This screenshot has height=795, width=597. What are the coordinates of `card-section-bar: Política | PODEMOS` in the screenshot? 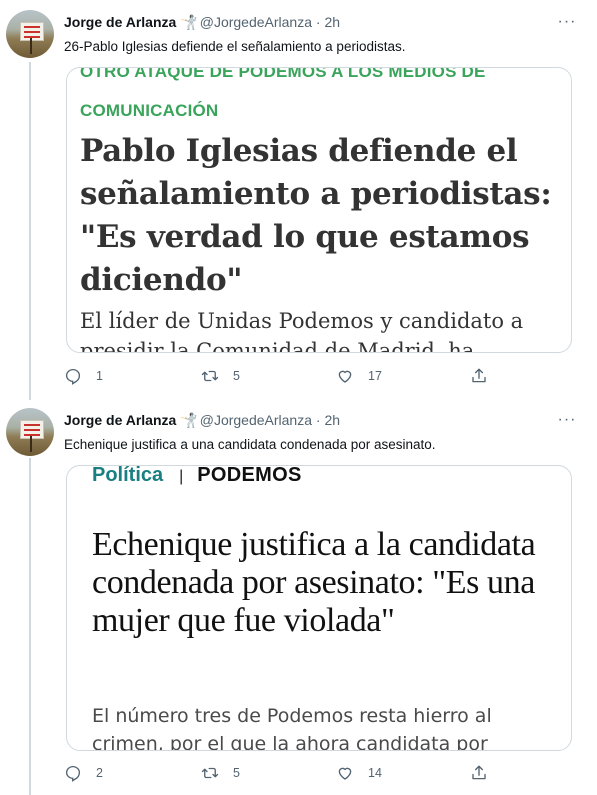 It's located at (197, 477).